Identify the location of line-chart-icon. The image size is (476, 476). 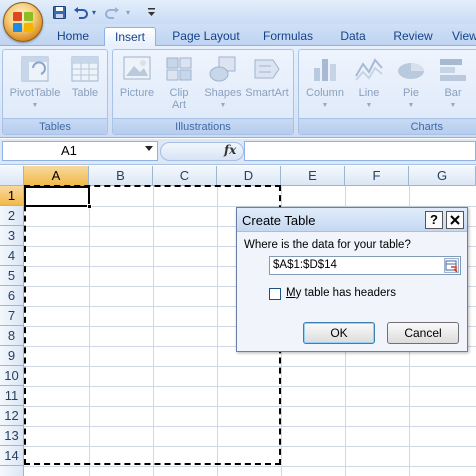
(369, 69).